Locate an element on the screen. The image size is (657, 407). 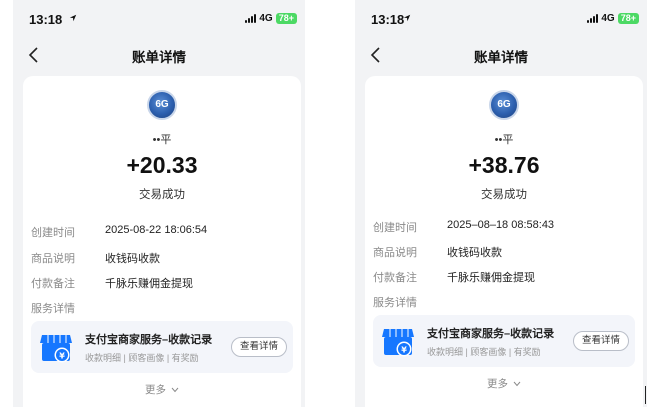
detail-row-created: 创建时间 2025–08–18 08:58:43 is located at coordinates (504, 229).